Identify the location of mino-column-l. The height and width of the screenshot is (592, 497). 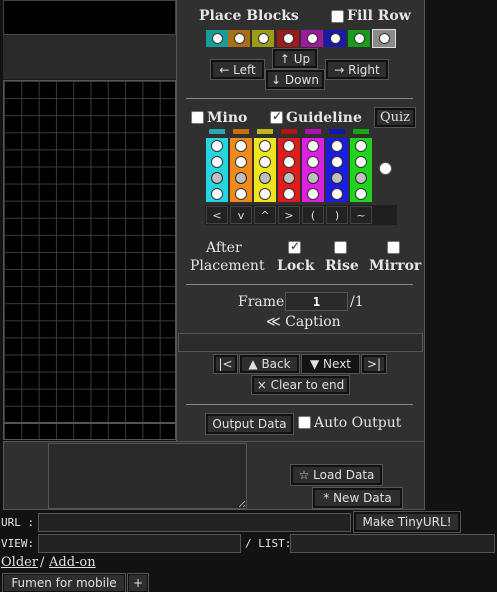
(241, 170).